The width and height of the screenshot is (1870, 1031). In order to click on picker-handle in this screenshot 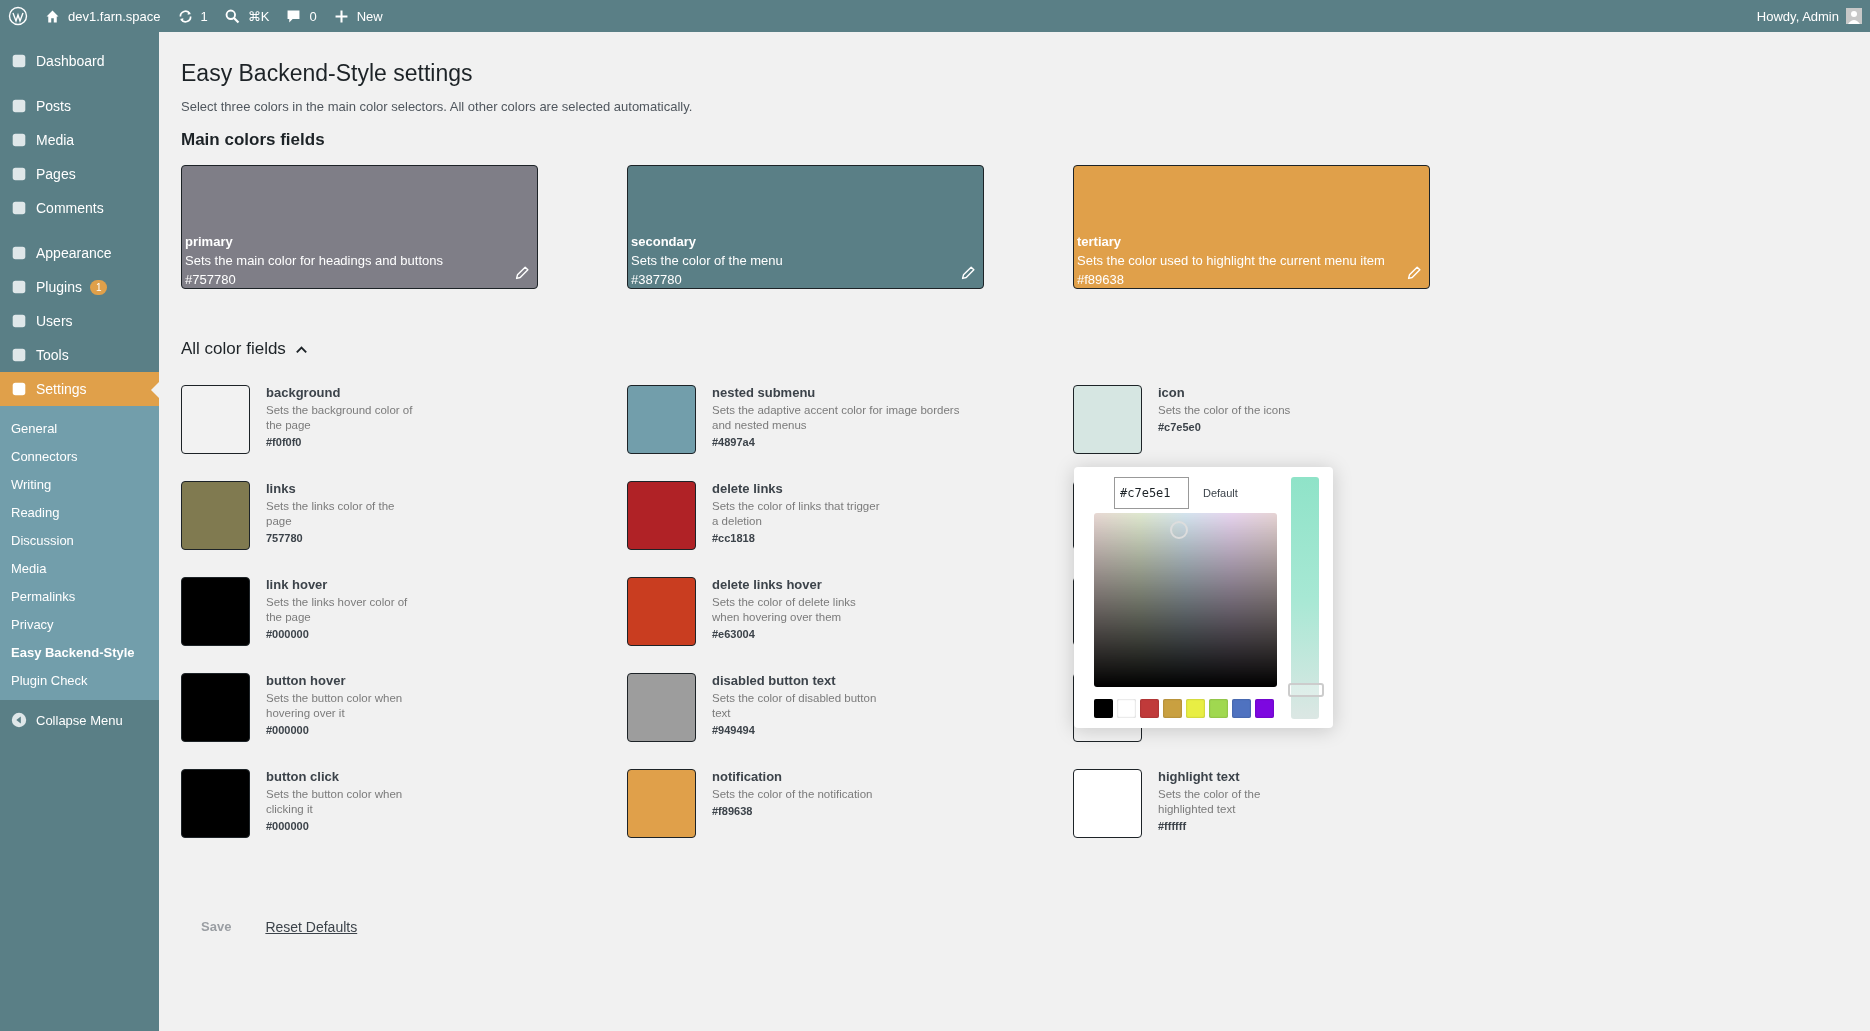, I will do `click(1179, 529)`.